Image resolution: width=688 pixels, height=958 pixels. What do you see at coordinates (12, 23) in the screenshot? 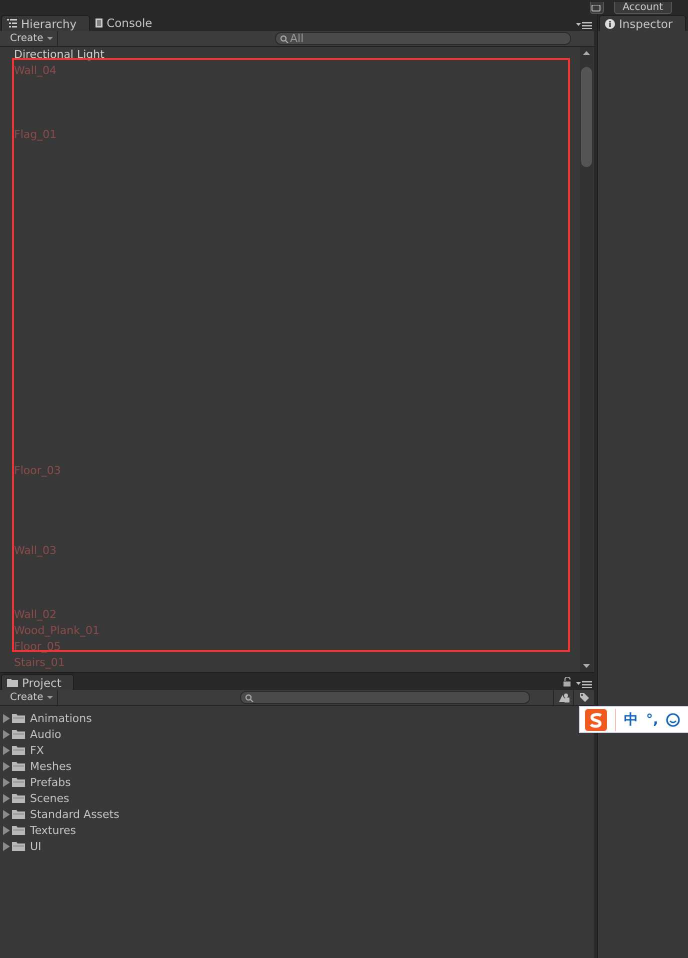
I see `list-icon` at bounding box center [12, 23].